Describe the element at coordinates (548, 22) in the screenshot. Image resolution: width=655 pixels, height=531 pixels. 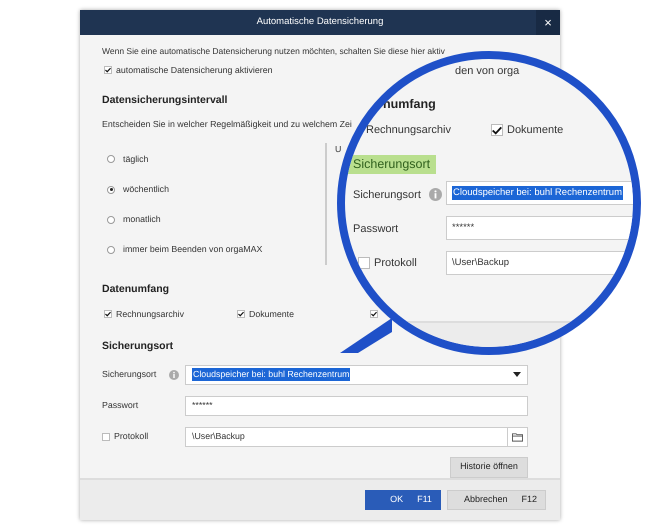
I see `close-button: ×` at that location.